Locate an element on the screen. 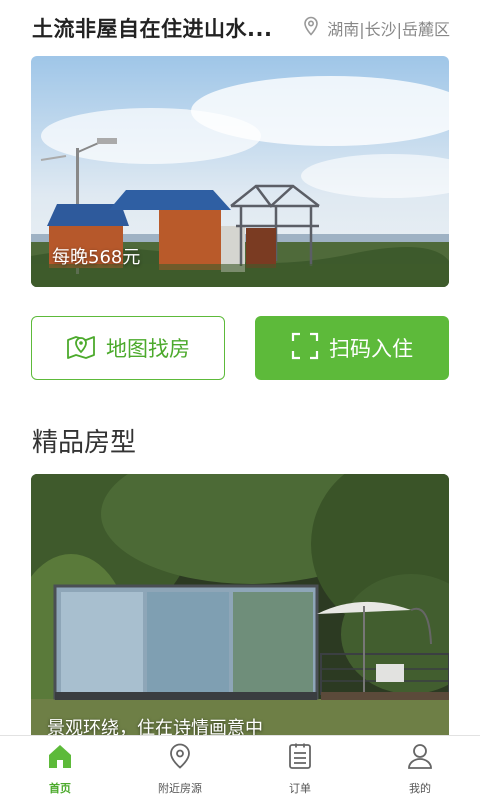 The image size is (480, 800). tab-nearby-label: 附近房源 is located at coordinates (180, 788).